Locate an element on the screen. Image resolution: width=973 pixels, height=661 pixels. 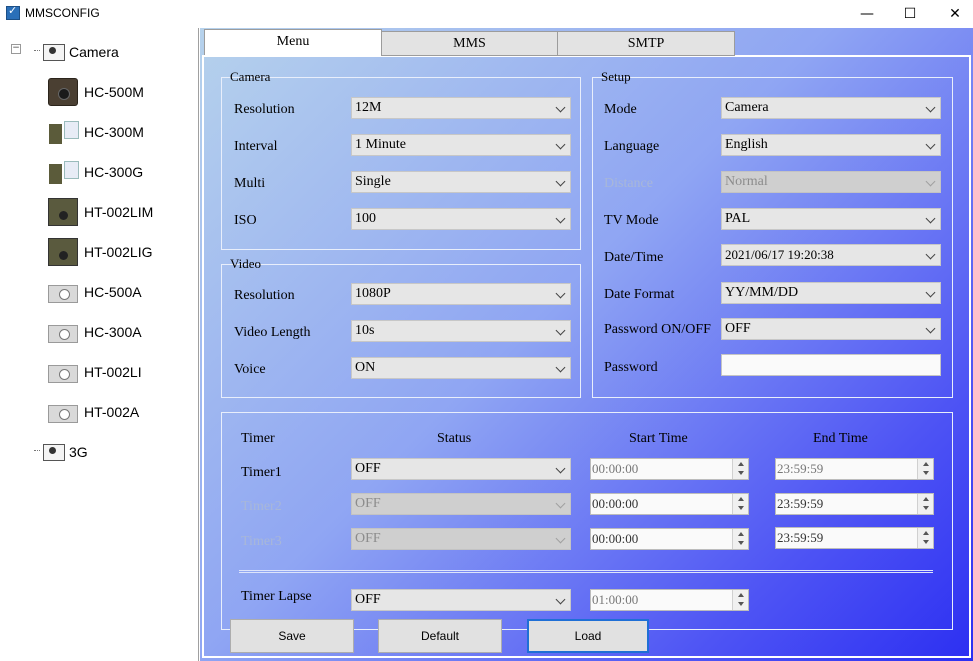
tree-item-label: HC-500M is located at coordinates (114, 92).